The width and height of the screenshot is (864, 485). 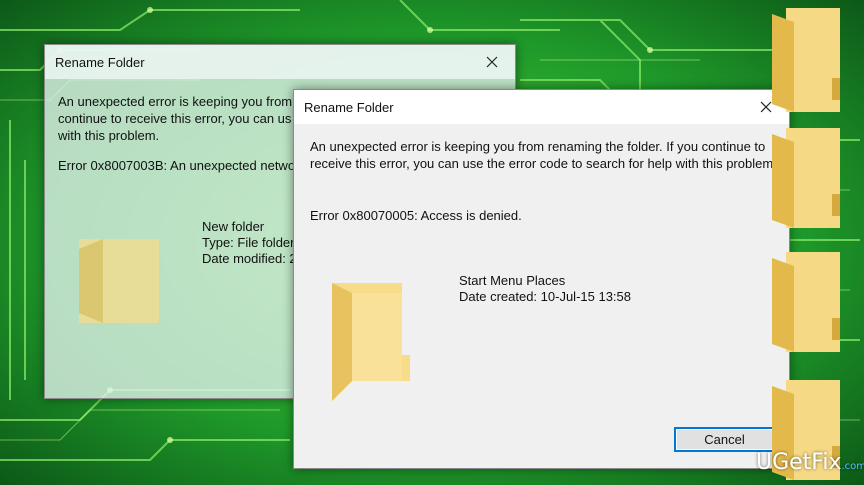 I want to click on watermark-brand: UGetFix, so click(x=799, y=462).